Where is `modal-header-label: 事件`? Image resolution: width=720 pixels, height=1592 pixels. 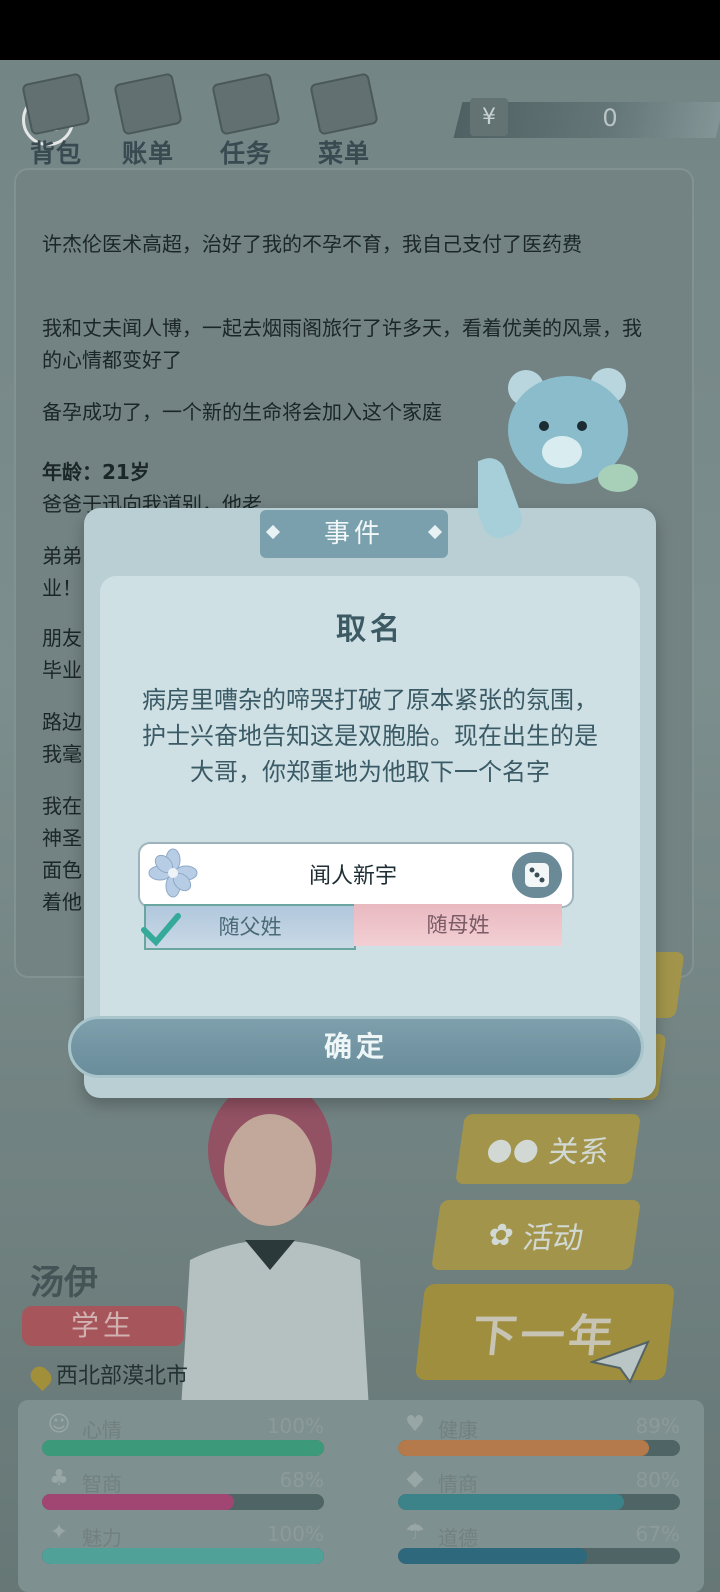 modal-header-label: 事件 is located at coordinates (353, 534).